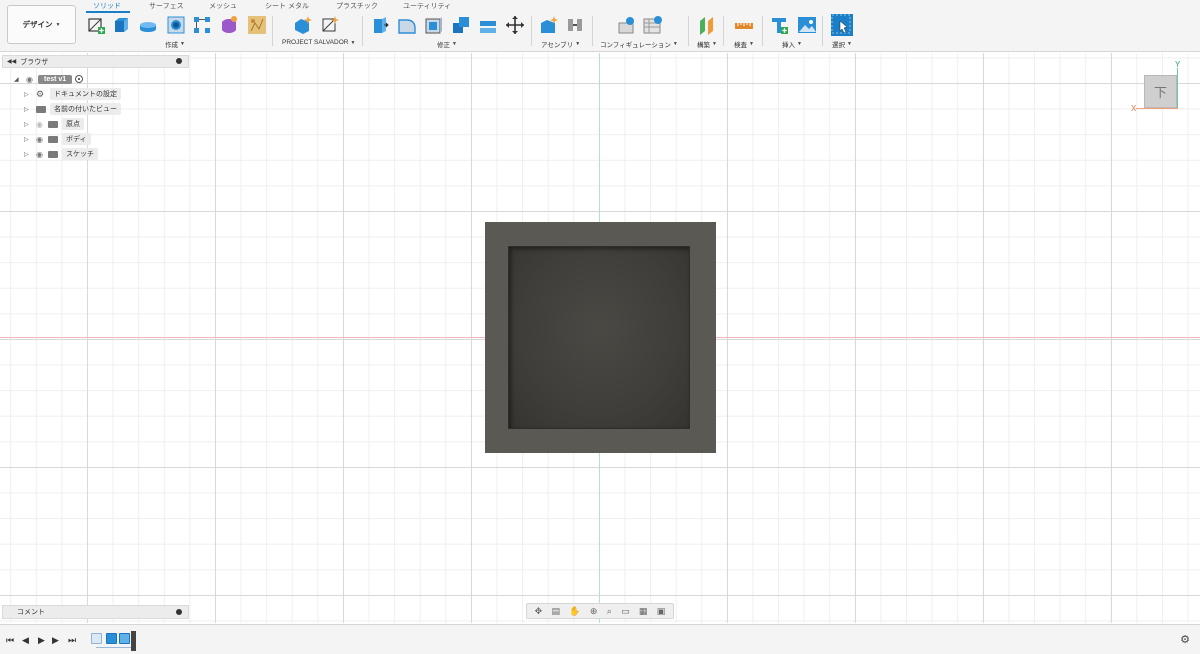  I want to click on timeline-sketch-icon, so click(96, 638).